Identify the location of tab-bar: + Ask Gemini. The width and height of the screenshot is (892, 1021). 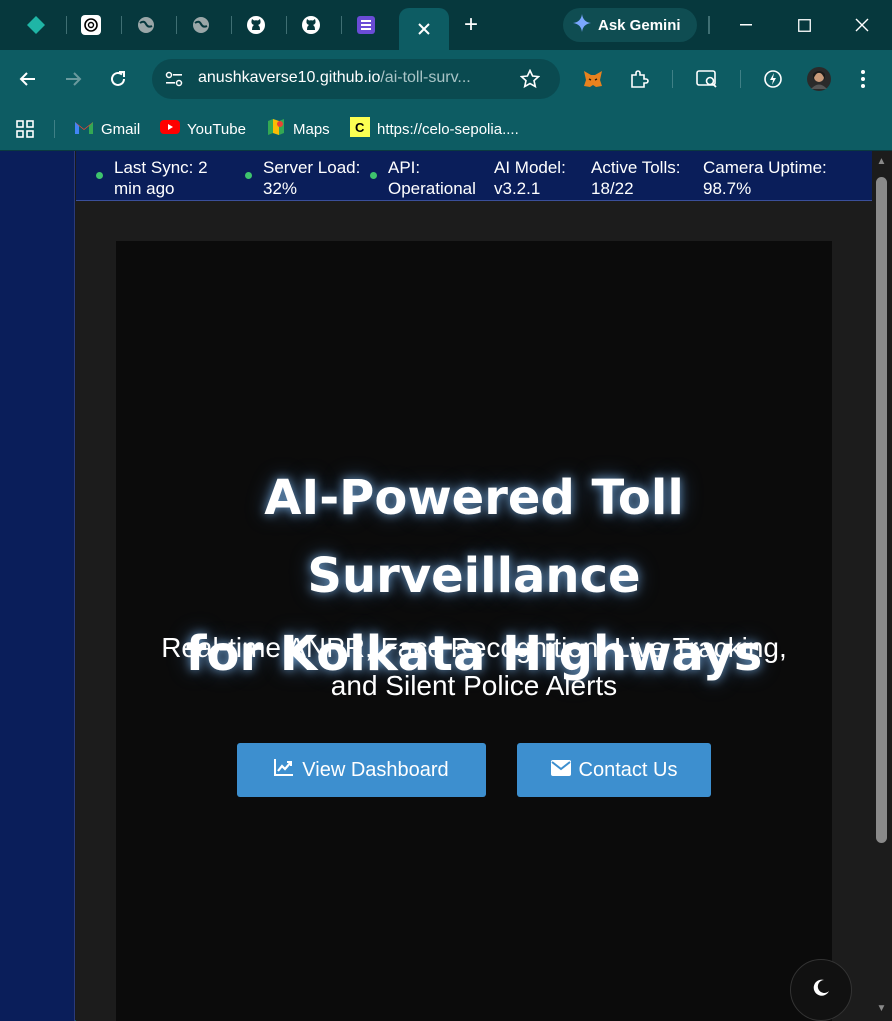
(446, 25).